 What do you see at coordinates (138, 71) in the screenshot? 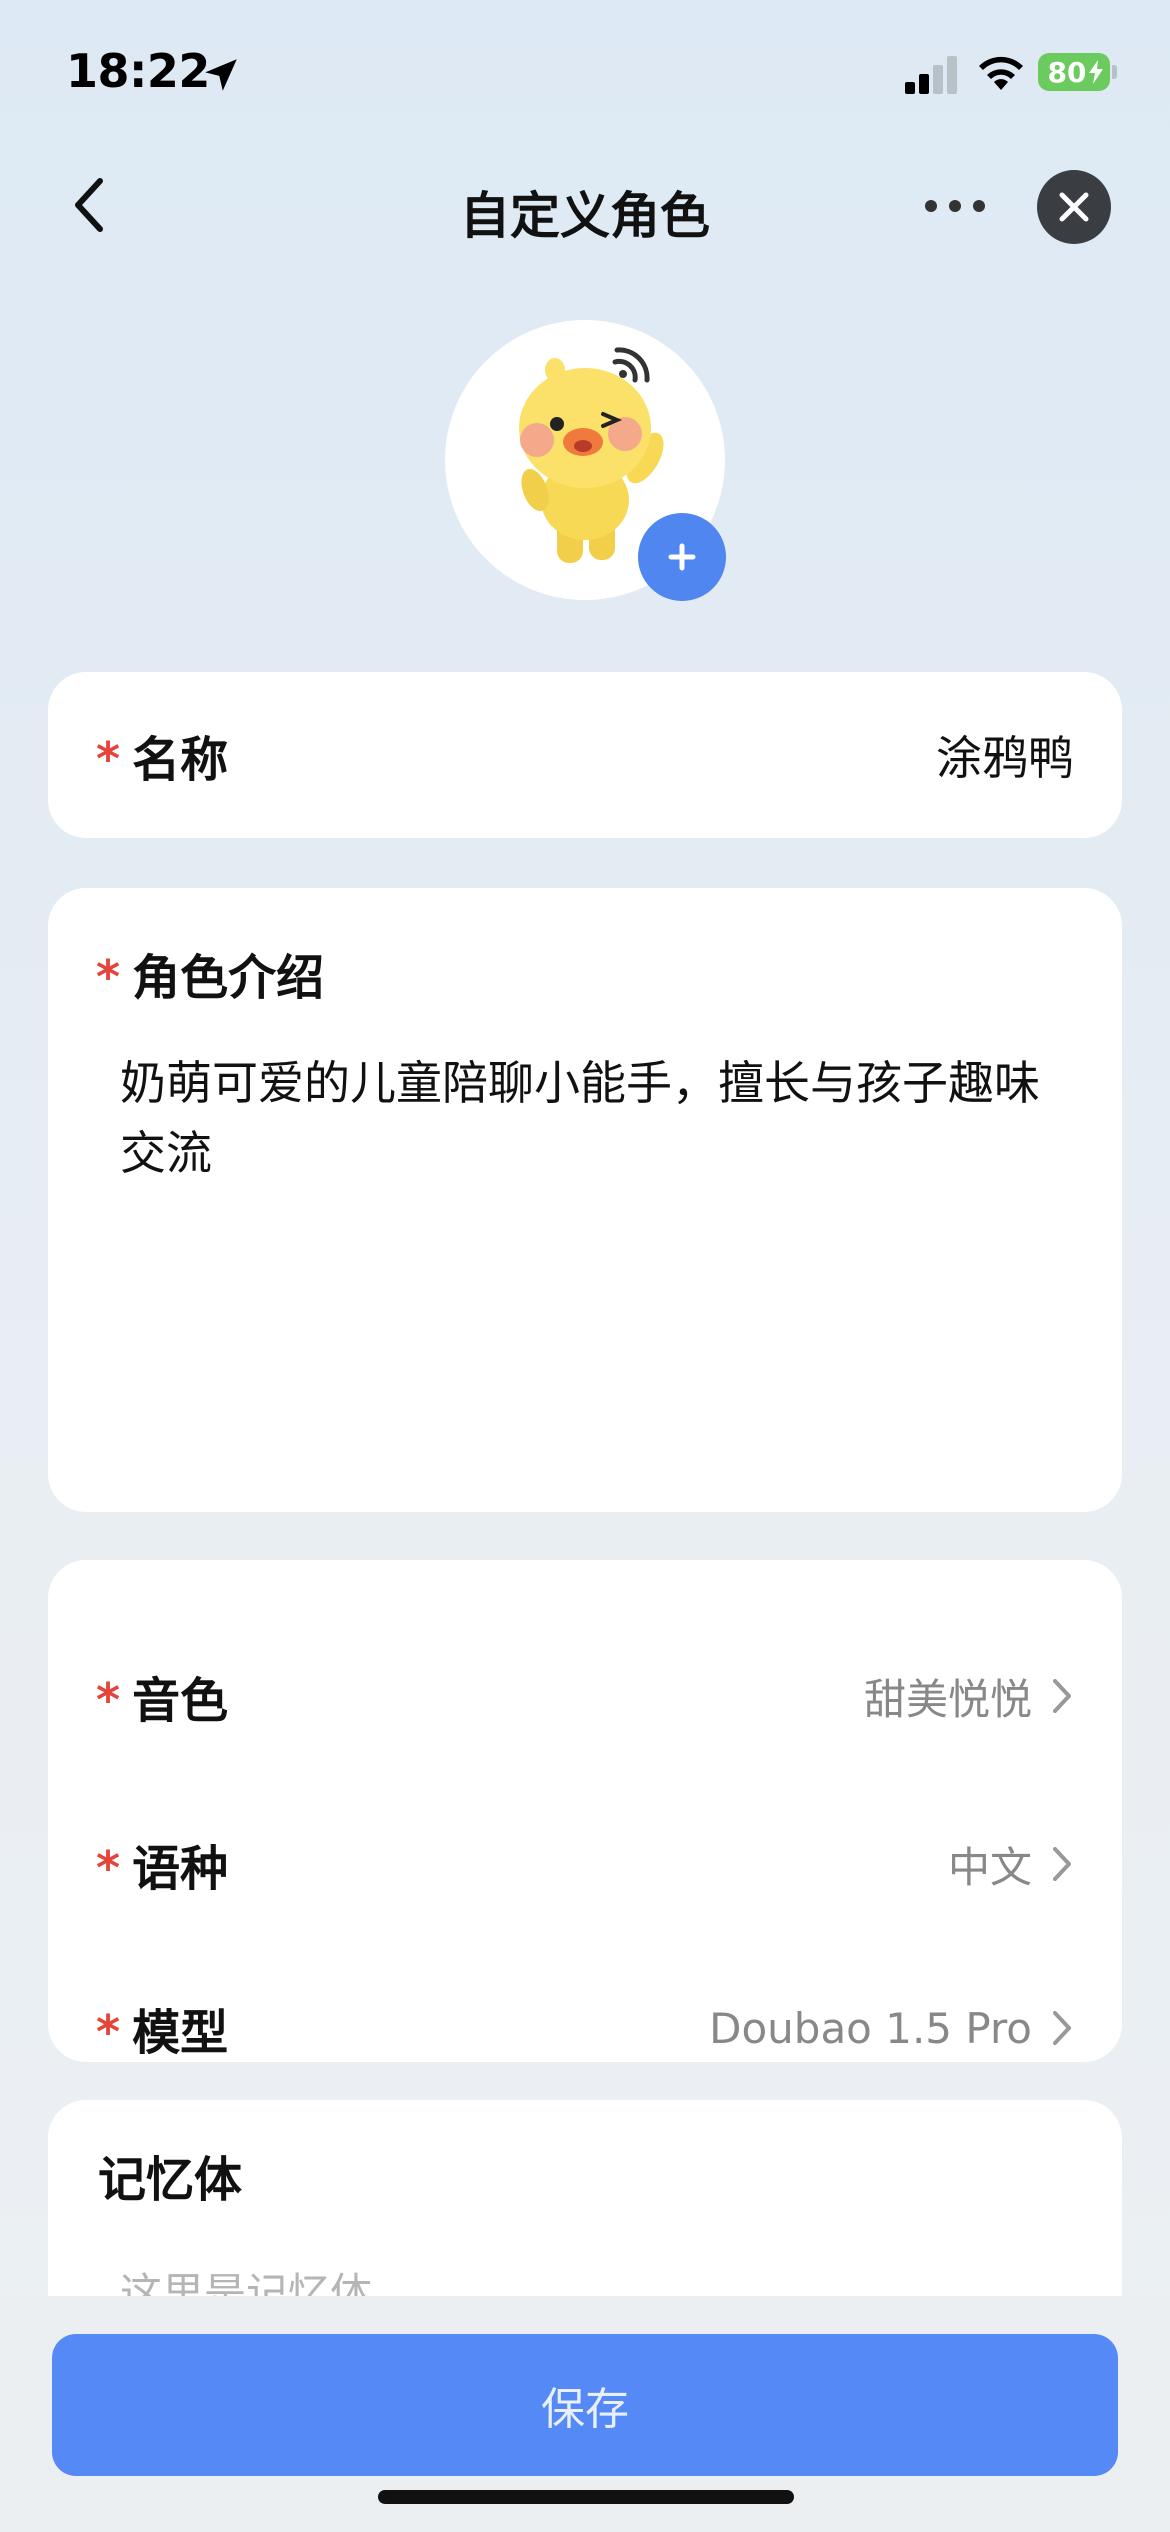
I see `status-time: 18:22` at bounding box center [138, 71].